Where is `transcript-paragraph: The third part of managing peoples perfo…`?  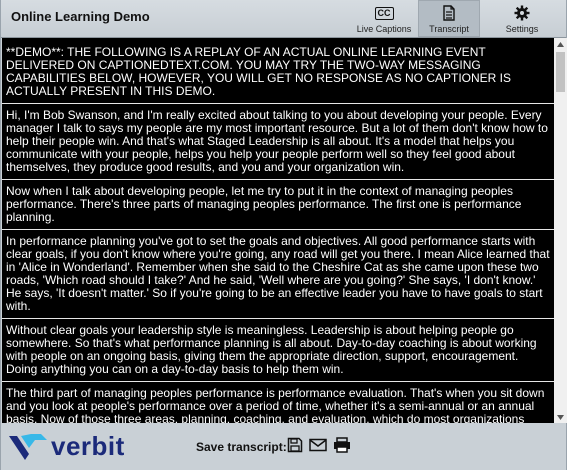
transcript-paragraph: The third part of managing peoples perfo… is located at coordinates (275, 405).